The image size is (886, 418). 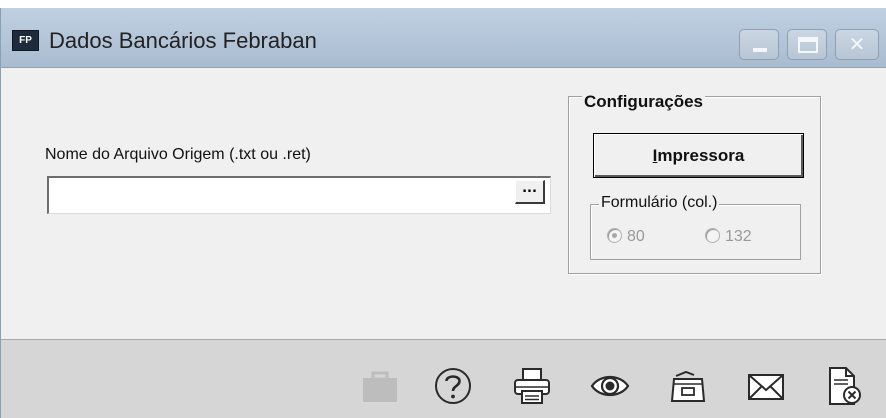 I want to click on close-document-icon, so click(x=844, y=386).